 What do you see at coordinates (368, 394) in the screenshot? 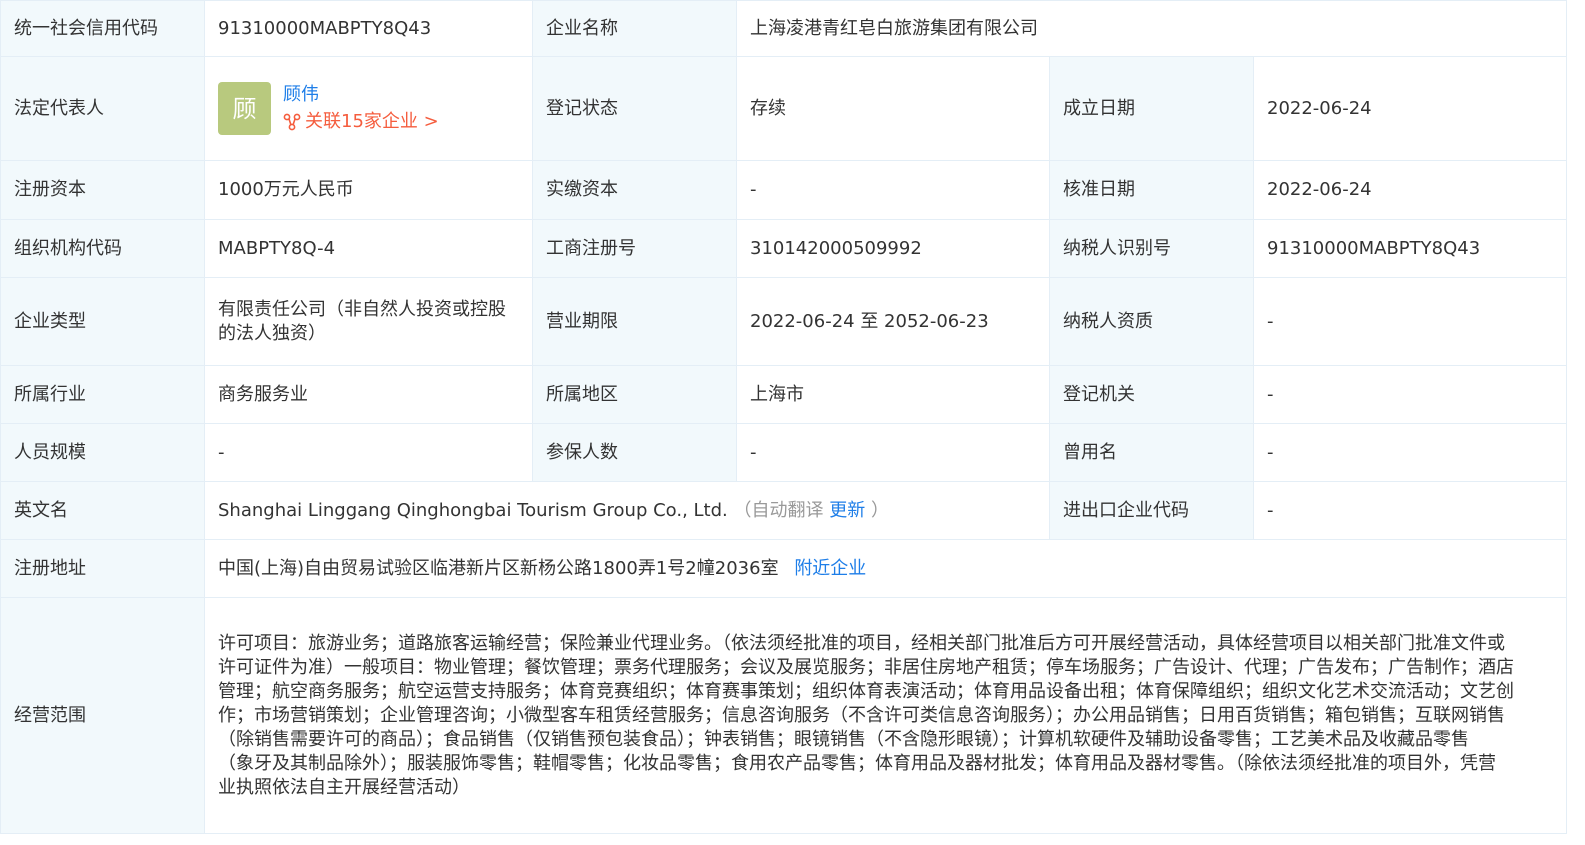
I see `value-industry: 商务服务业` at bounding box center [368, 394].